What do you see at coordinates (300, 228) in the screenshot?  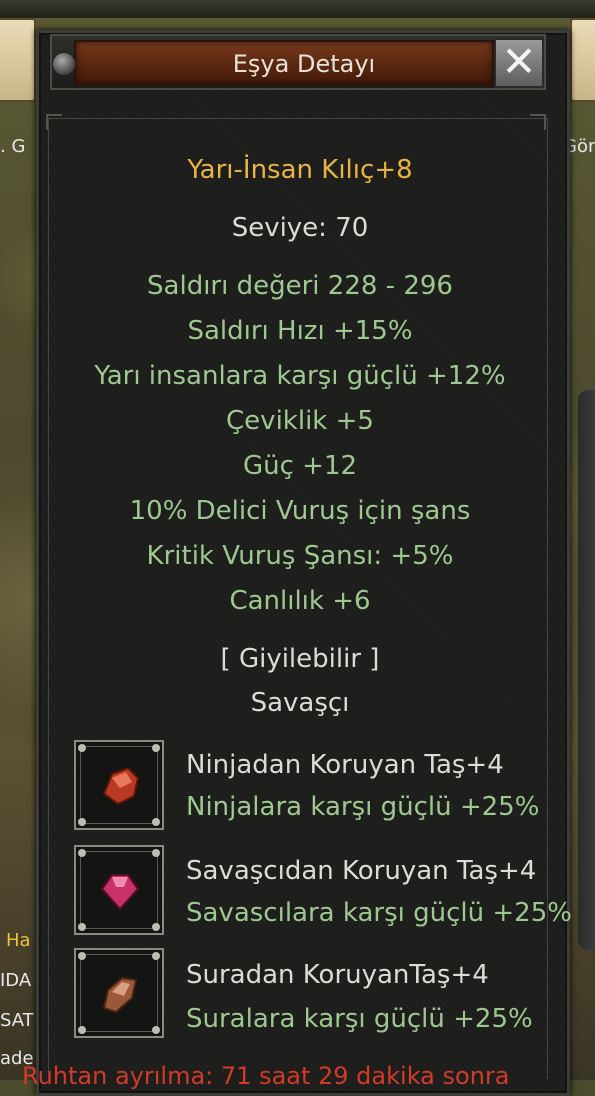 I see `item-level: Seviye: 70` at bounding box center [300, 228].